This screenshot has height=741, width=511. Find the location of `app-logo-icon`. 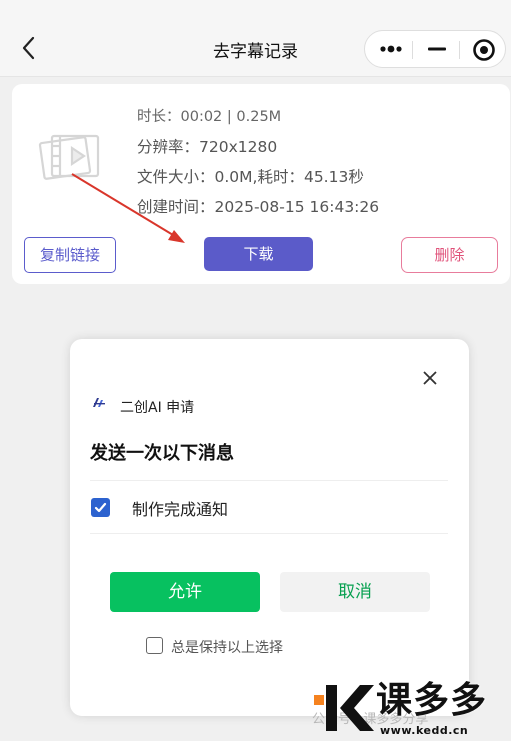

app-logo-icon is located at coordinates (99, 402).